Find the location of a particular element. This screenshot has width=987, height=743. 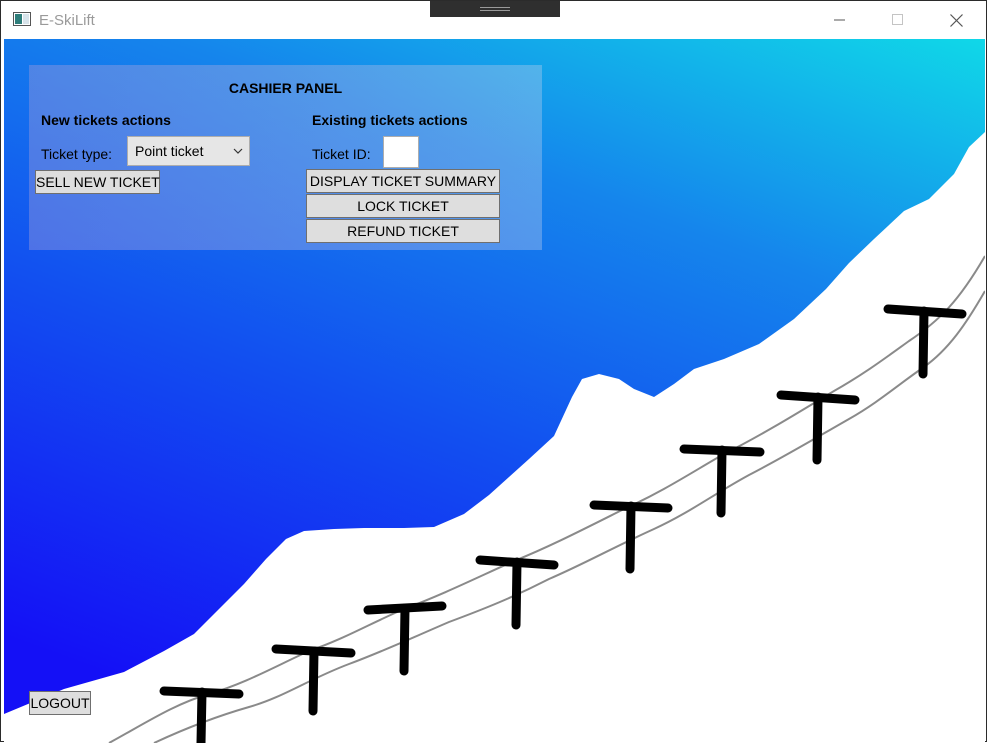

sell-new-ticket-button: SELL NEW TICKET is located at coordinates (97, 182).